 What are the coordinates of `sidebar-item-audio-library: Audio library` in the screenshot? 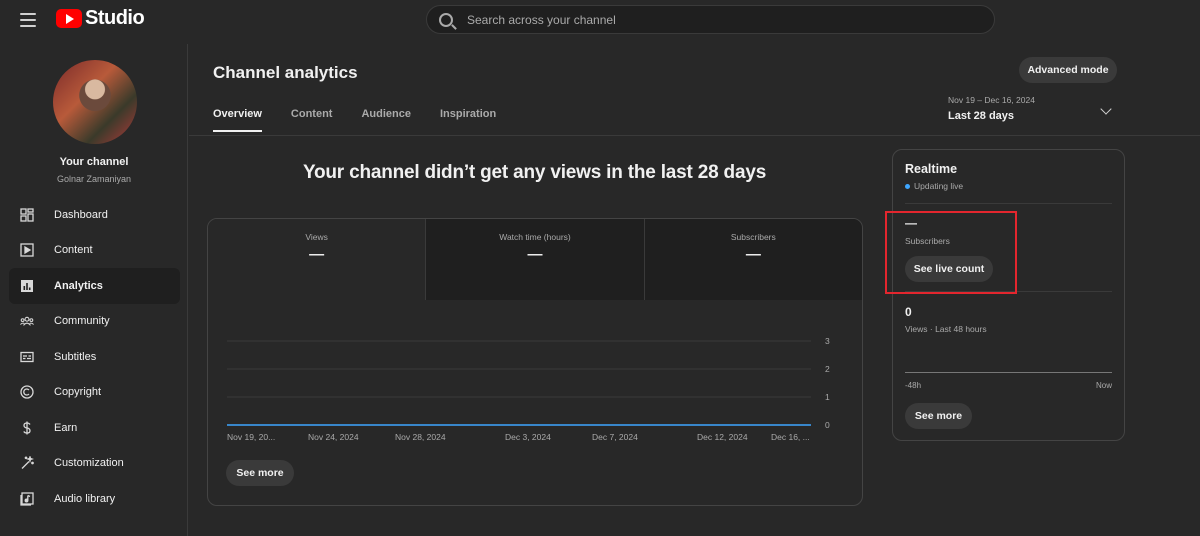 It's located at (94, 499).